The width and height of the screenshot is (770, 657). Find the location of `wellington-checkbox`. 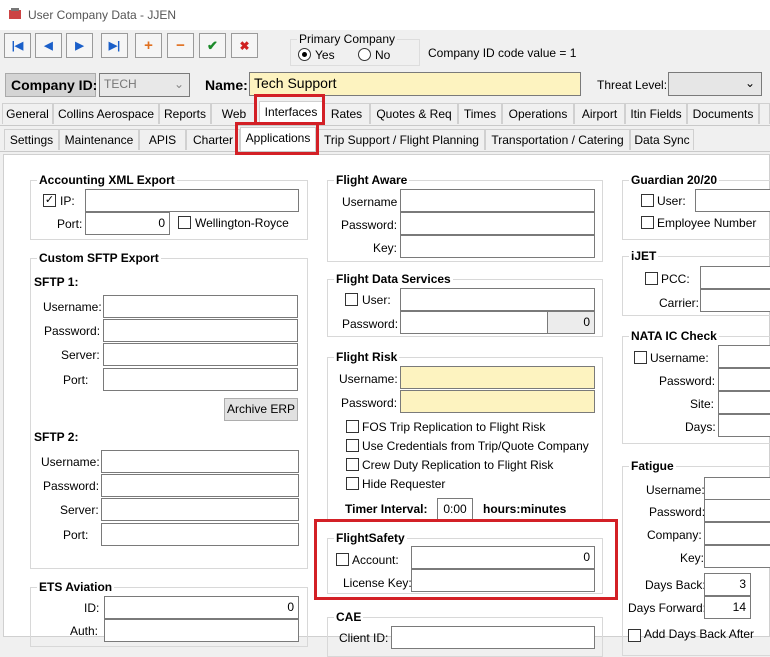

wellington-checkbox is located at coordinates (184, 222).